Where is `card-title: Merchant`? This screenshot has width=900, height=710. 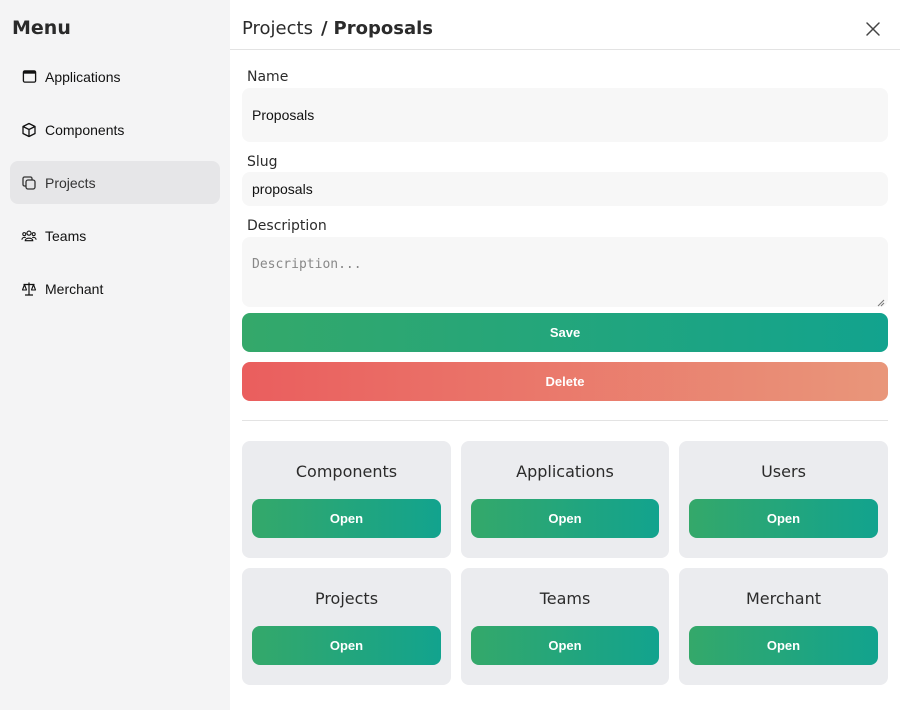
card-title: Merchant is located at coordinates (783, 598).